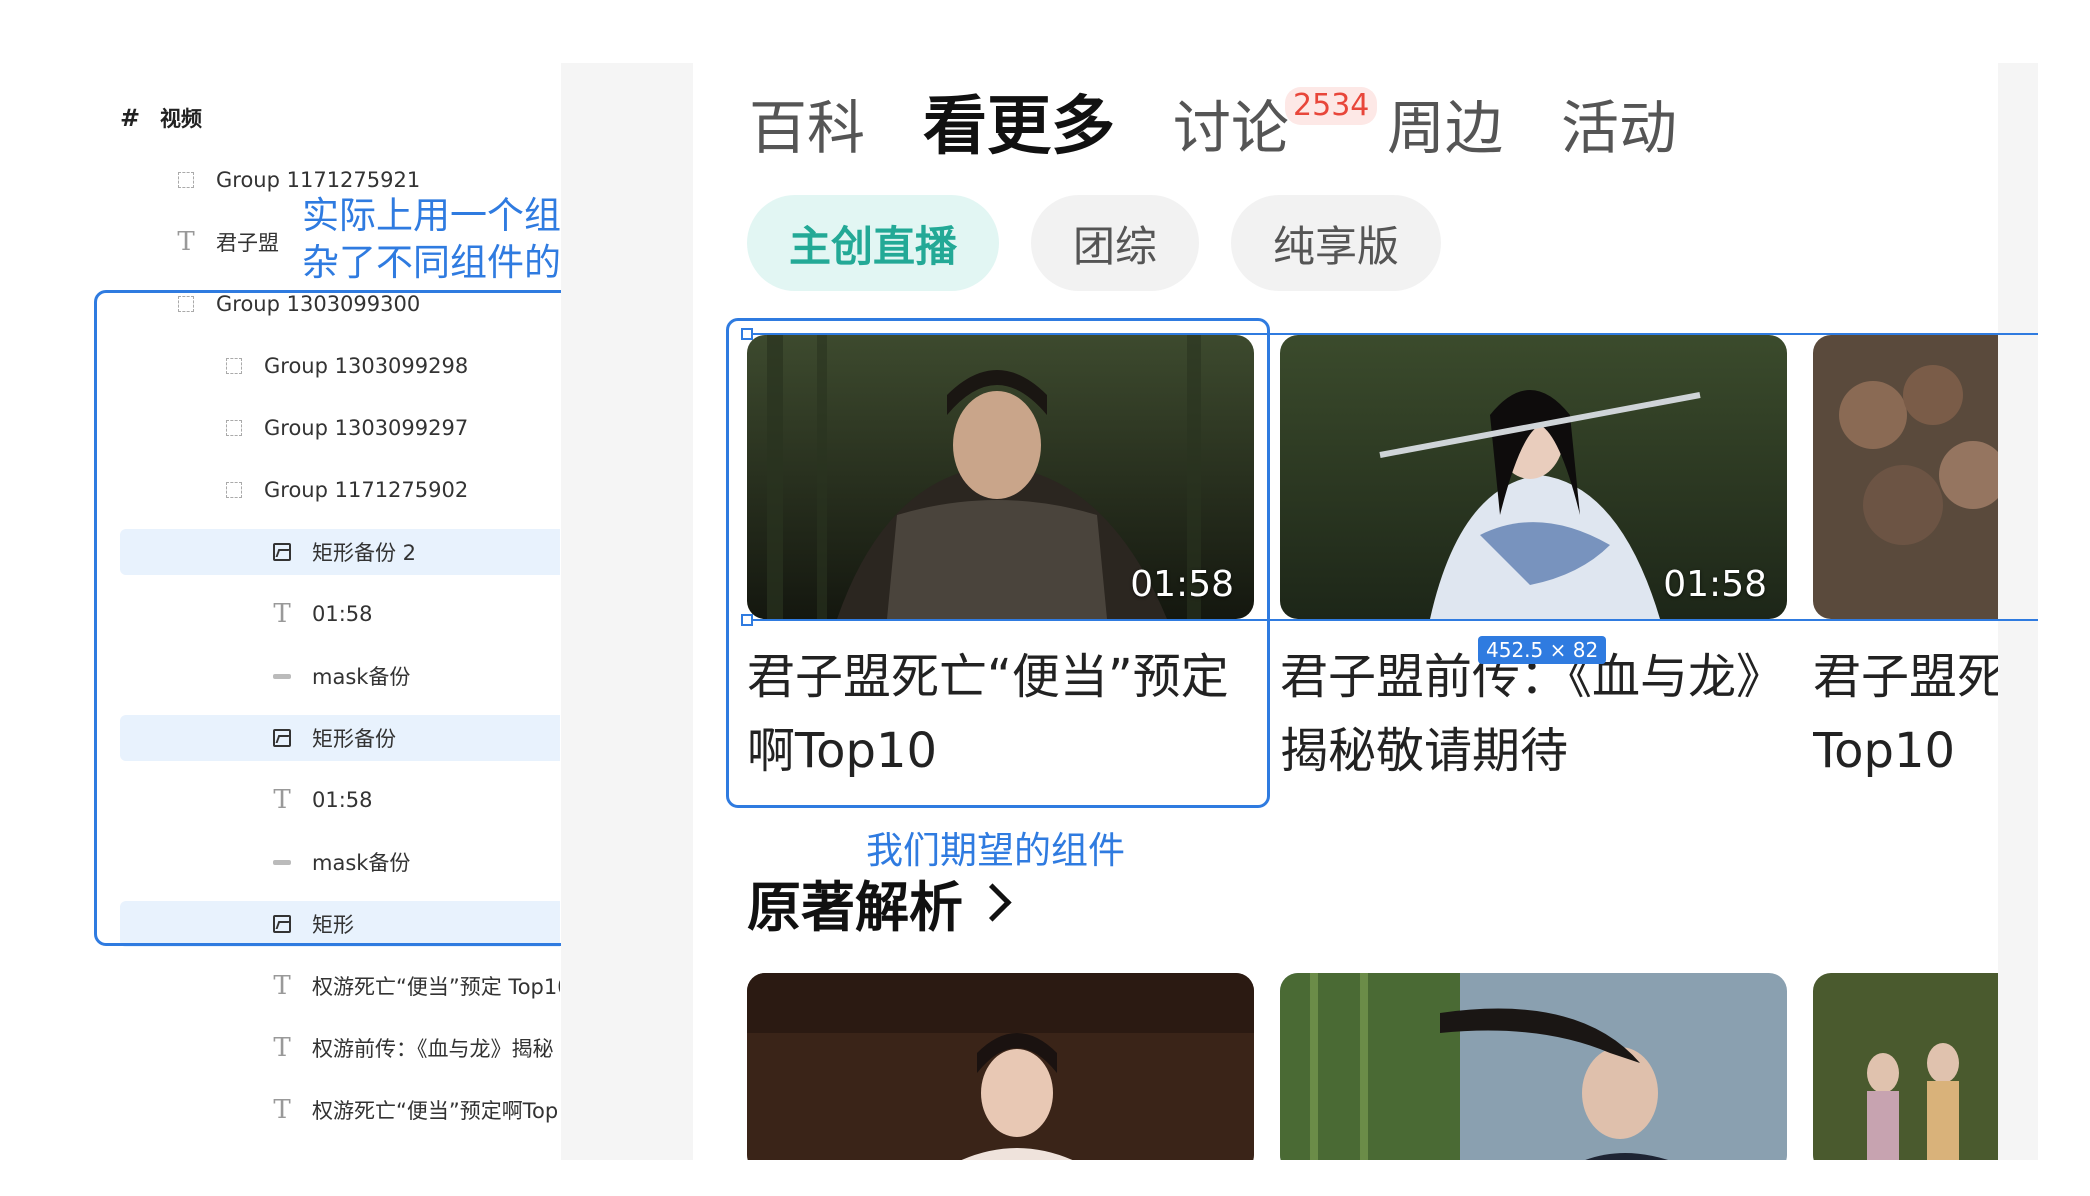  What do you see at coordinates (992, 902) in the screenshot?
I see `chevron-right-icon` at bounding box center [992, 902].